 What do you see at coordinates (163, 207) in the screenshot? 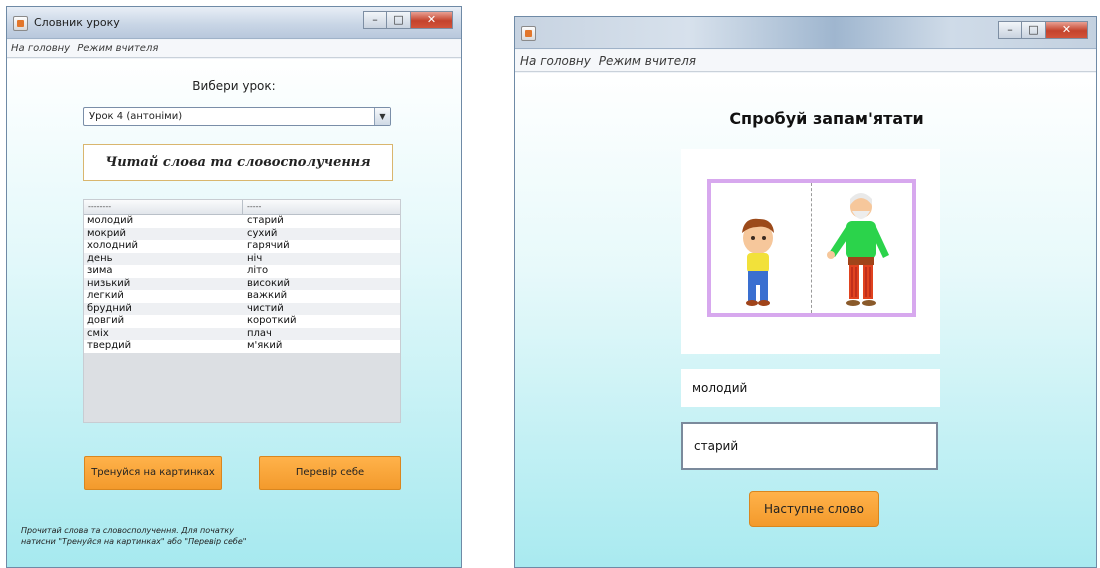
I see `column-header: --------` at bounding box center [163, 207].